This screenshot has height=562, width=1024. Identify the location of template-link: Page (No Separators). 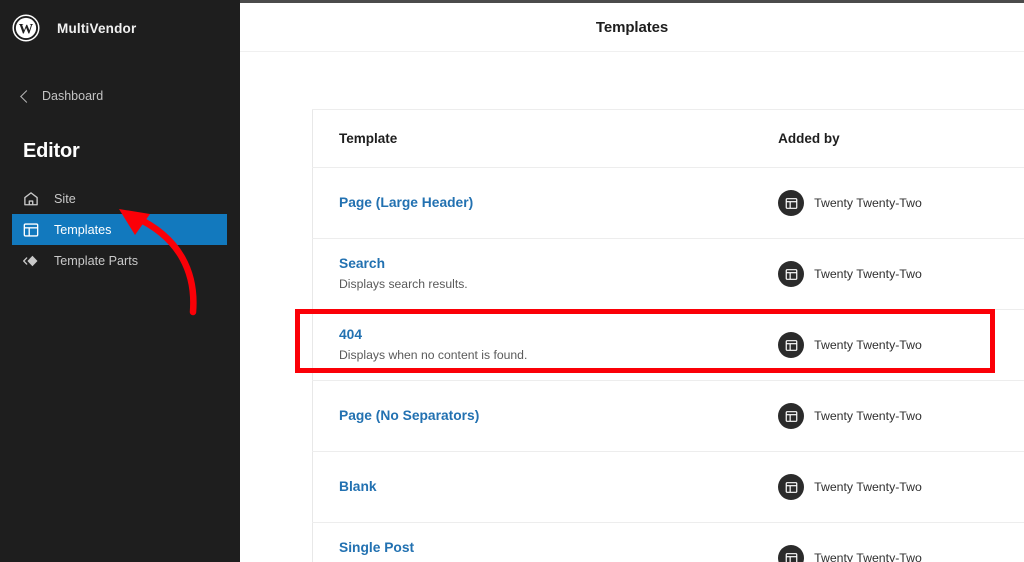
(545, 415).